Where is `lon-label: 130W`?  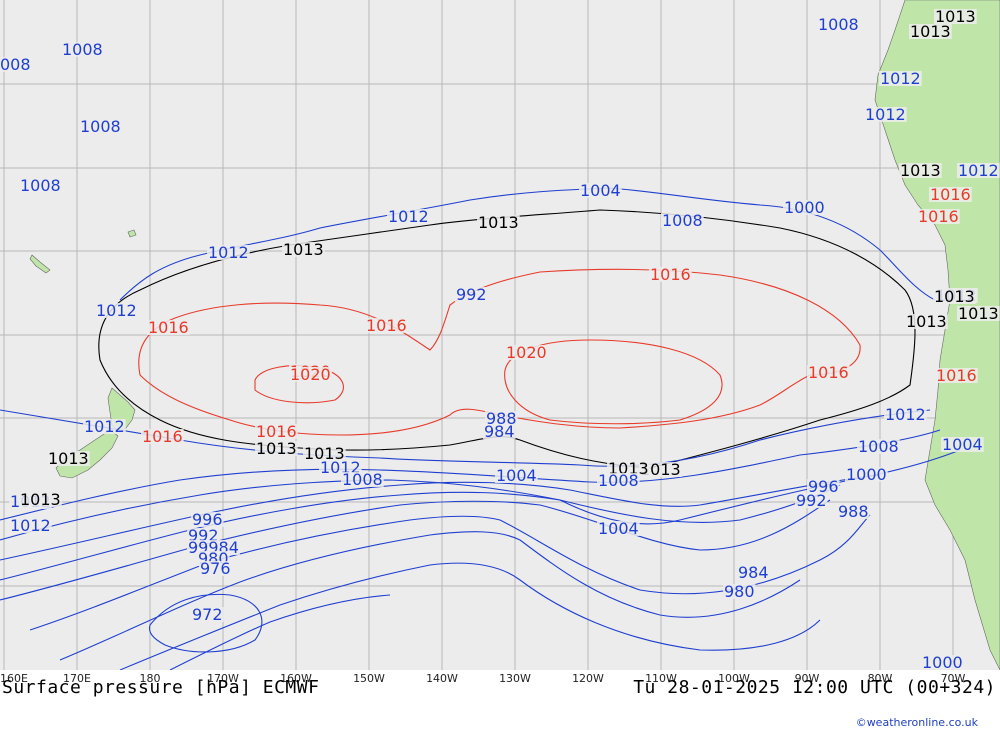
lon-label: 130W is located at coordinates (515, 678).